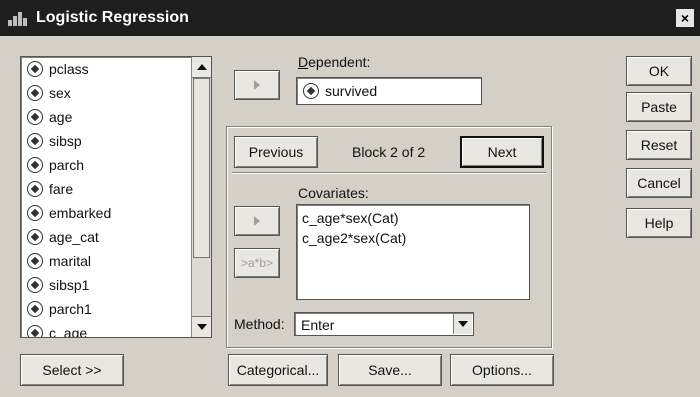  Describe the element at coordinates (334, 62) in the screenshot. I see `dependent-label: Dependent:` at that location.